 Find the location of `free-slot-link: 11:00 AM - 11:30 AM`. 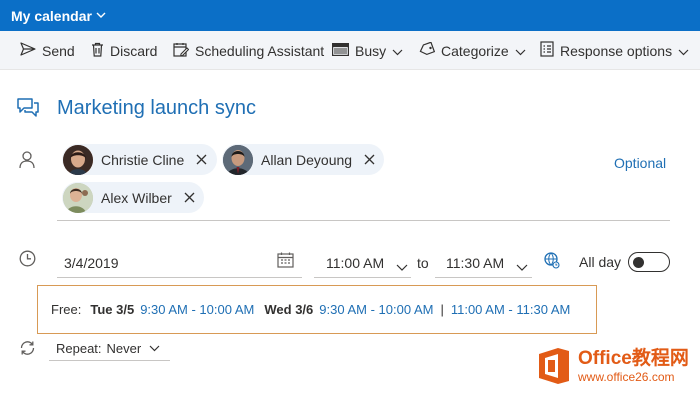

free-slot-link: 11:00 AM - 11:30 AM is located at coordinates (510, 309).